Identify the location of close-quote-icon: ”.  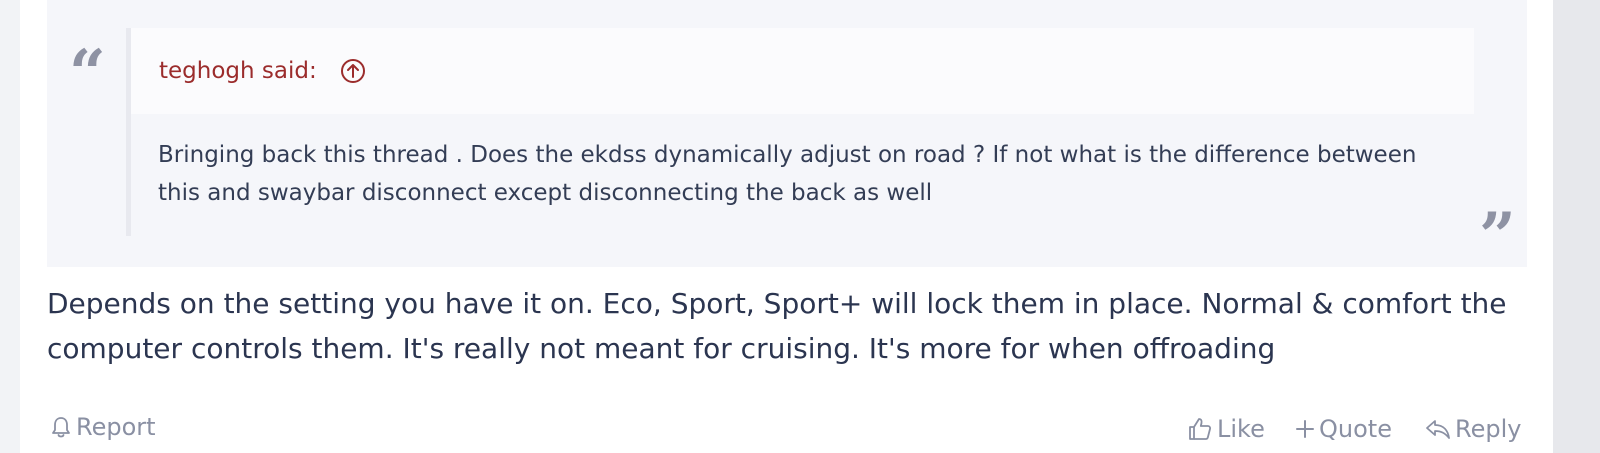
(1497, 236).